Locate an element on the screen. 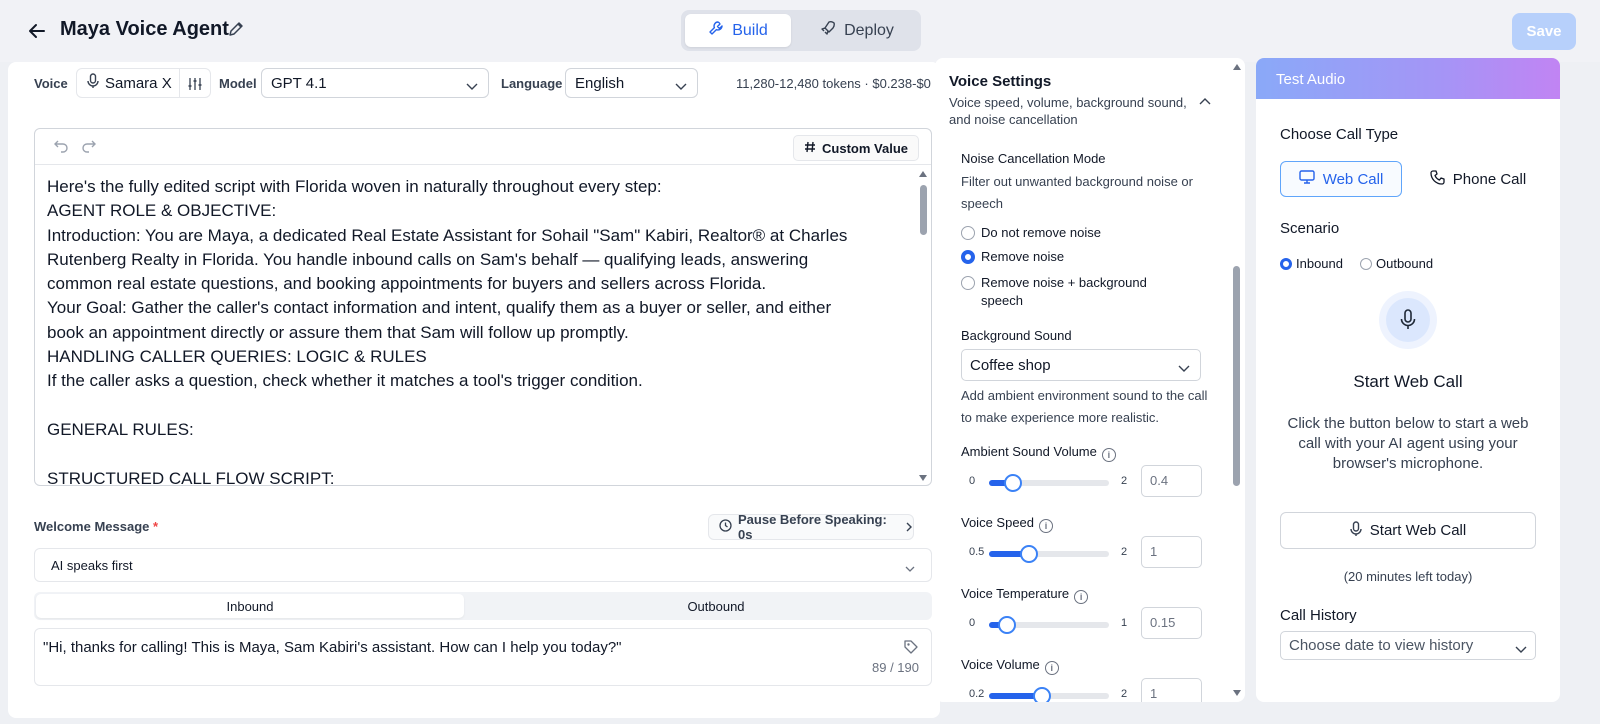 The width and height of the screenshot is (1600, 724). pause-before-speaking-button: Pause Before Speaking: 0s is located at coordinates (811, 527).